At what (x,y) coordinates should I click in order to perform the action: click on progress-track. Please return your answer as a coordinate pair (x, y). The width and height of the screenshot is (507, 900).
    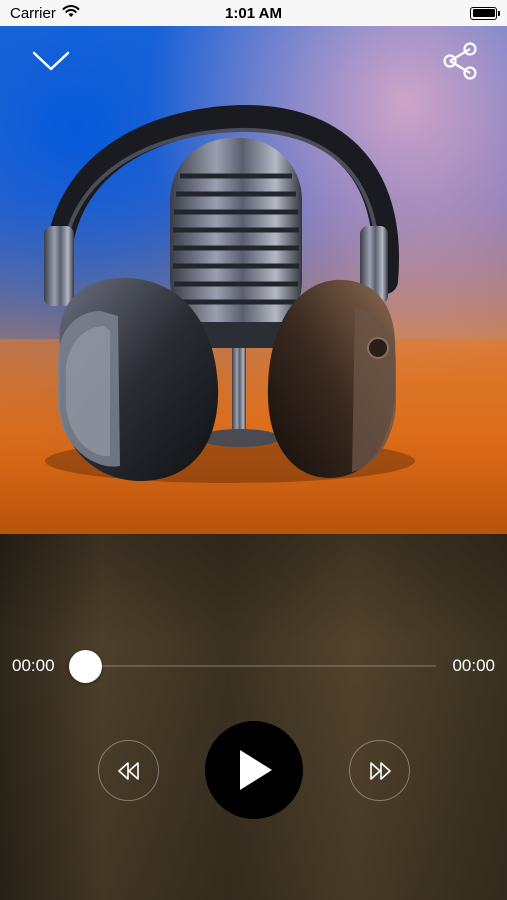
    Looking at the image, I should click on (253, 666).